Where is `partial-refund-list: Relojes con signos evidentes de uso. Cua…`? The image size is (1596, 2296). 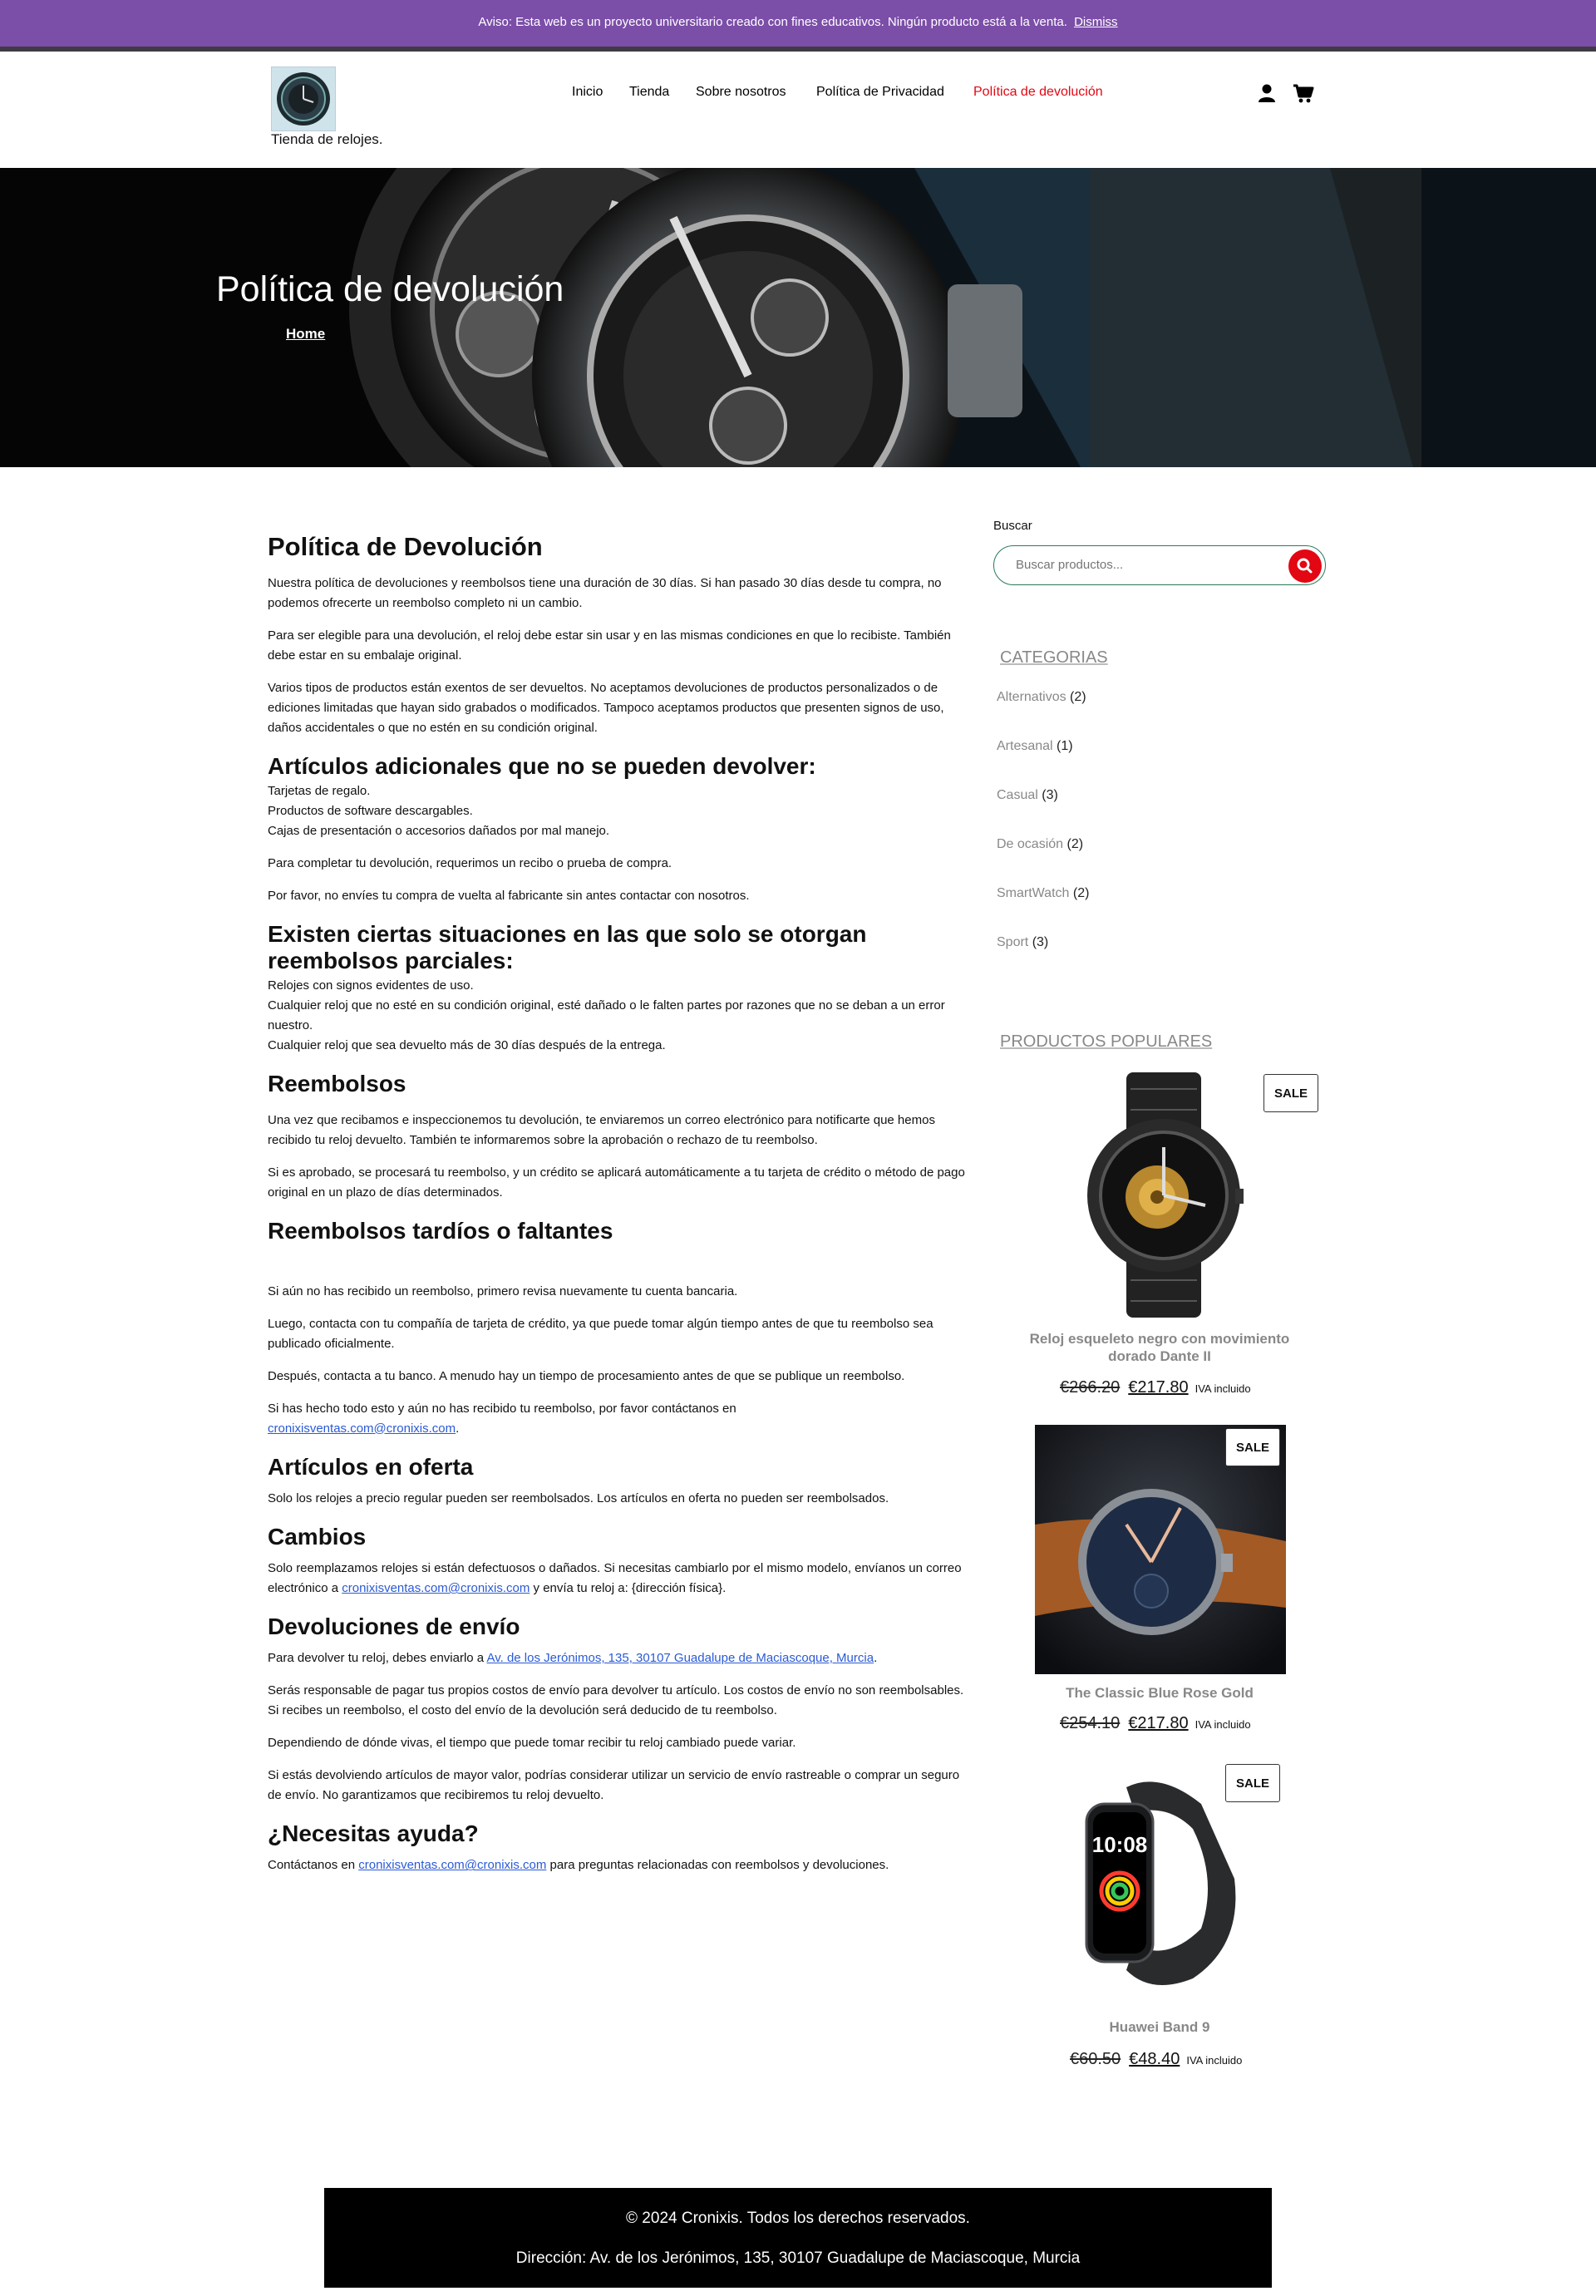
partial-refund-list: Relojes con signos evidentes de uso. Cua… is located at coordinates (617, 1016).